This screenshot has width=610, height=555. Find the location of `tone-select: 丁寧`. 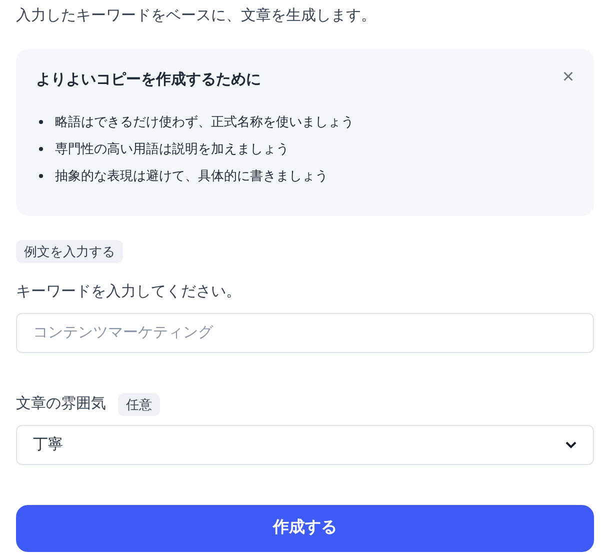

tone-select: 丁寧 is located at coordinates (305, 444).